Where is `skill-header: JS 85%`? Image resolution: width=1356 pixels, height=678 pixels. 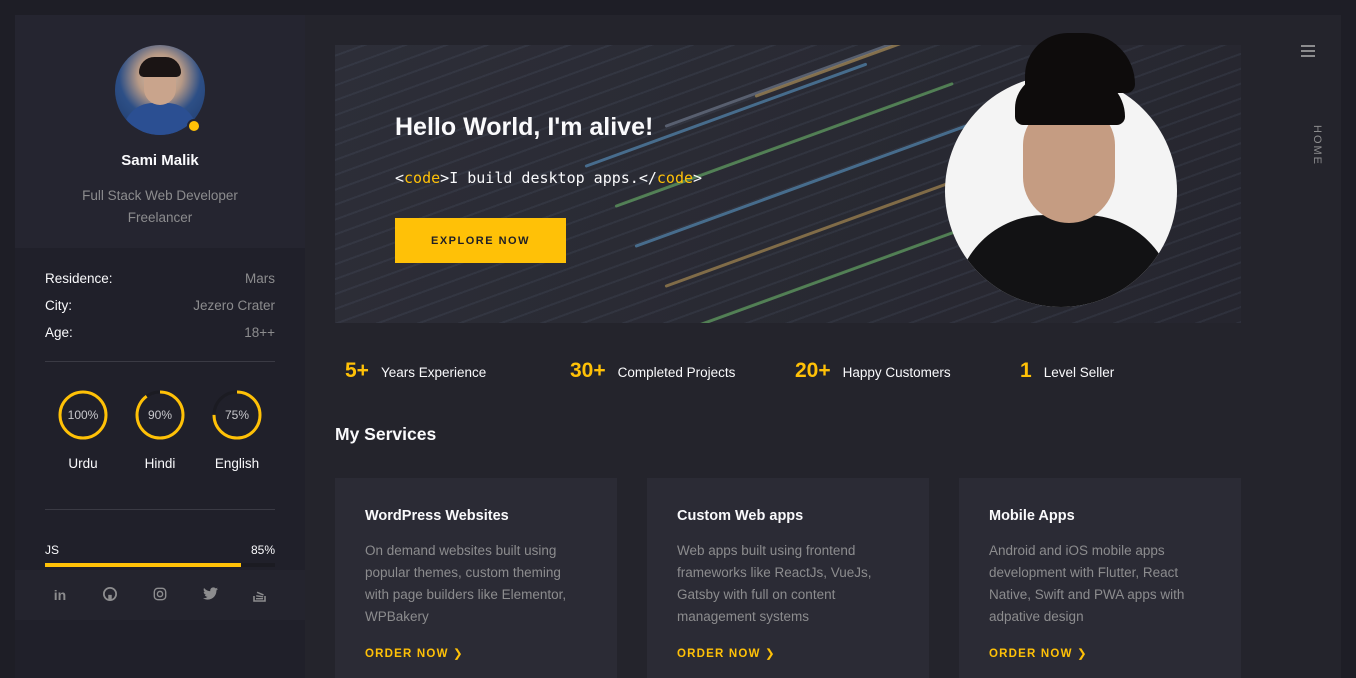
skill-header: JS 85% is located at coordinates (160, 550).